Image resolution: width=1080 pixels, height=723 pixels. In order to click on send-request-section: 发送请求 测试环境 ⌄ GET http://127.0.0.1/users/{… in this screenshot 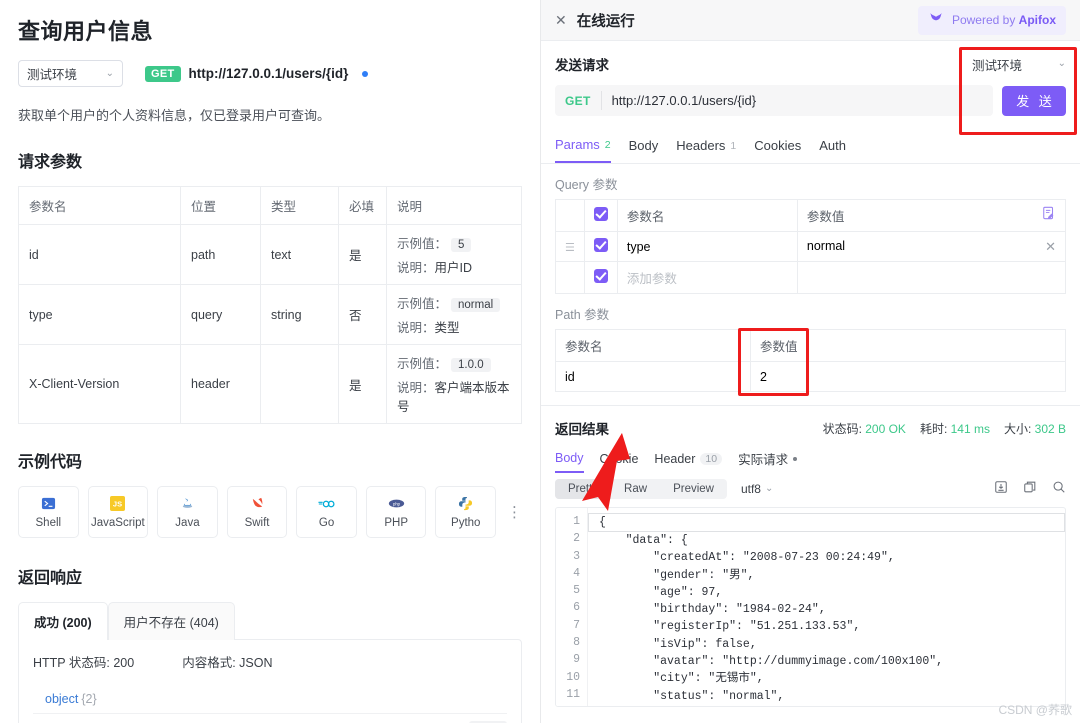, I will do `click(810, 78)`.